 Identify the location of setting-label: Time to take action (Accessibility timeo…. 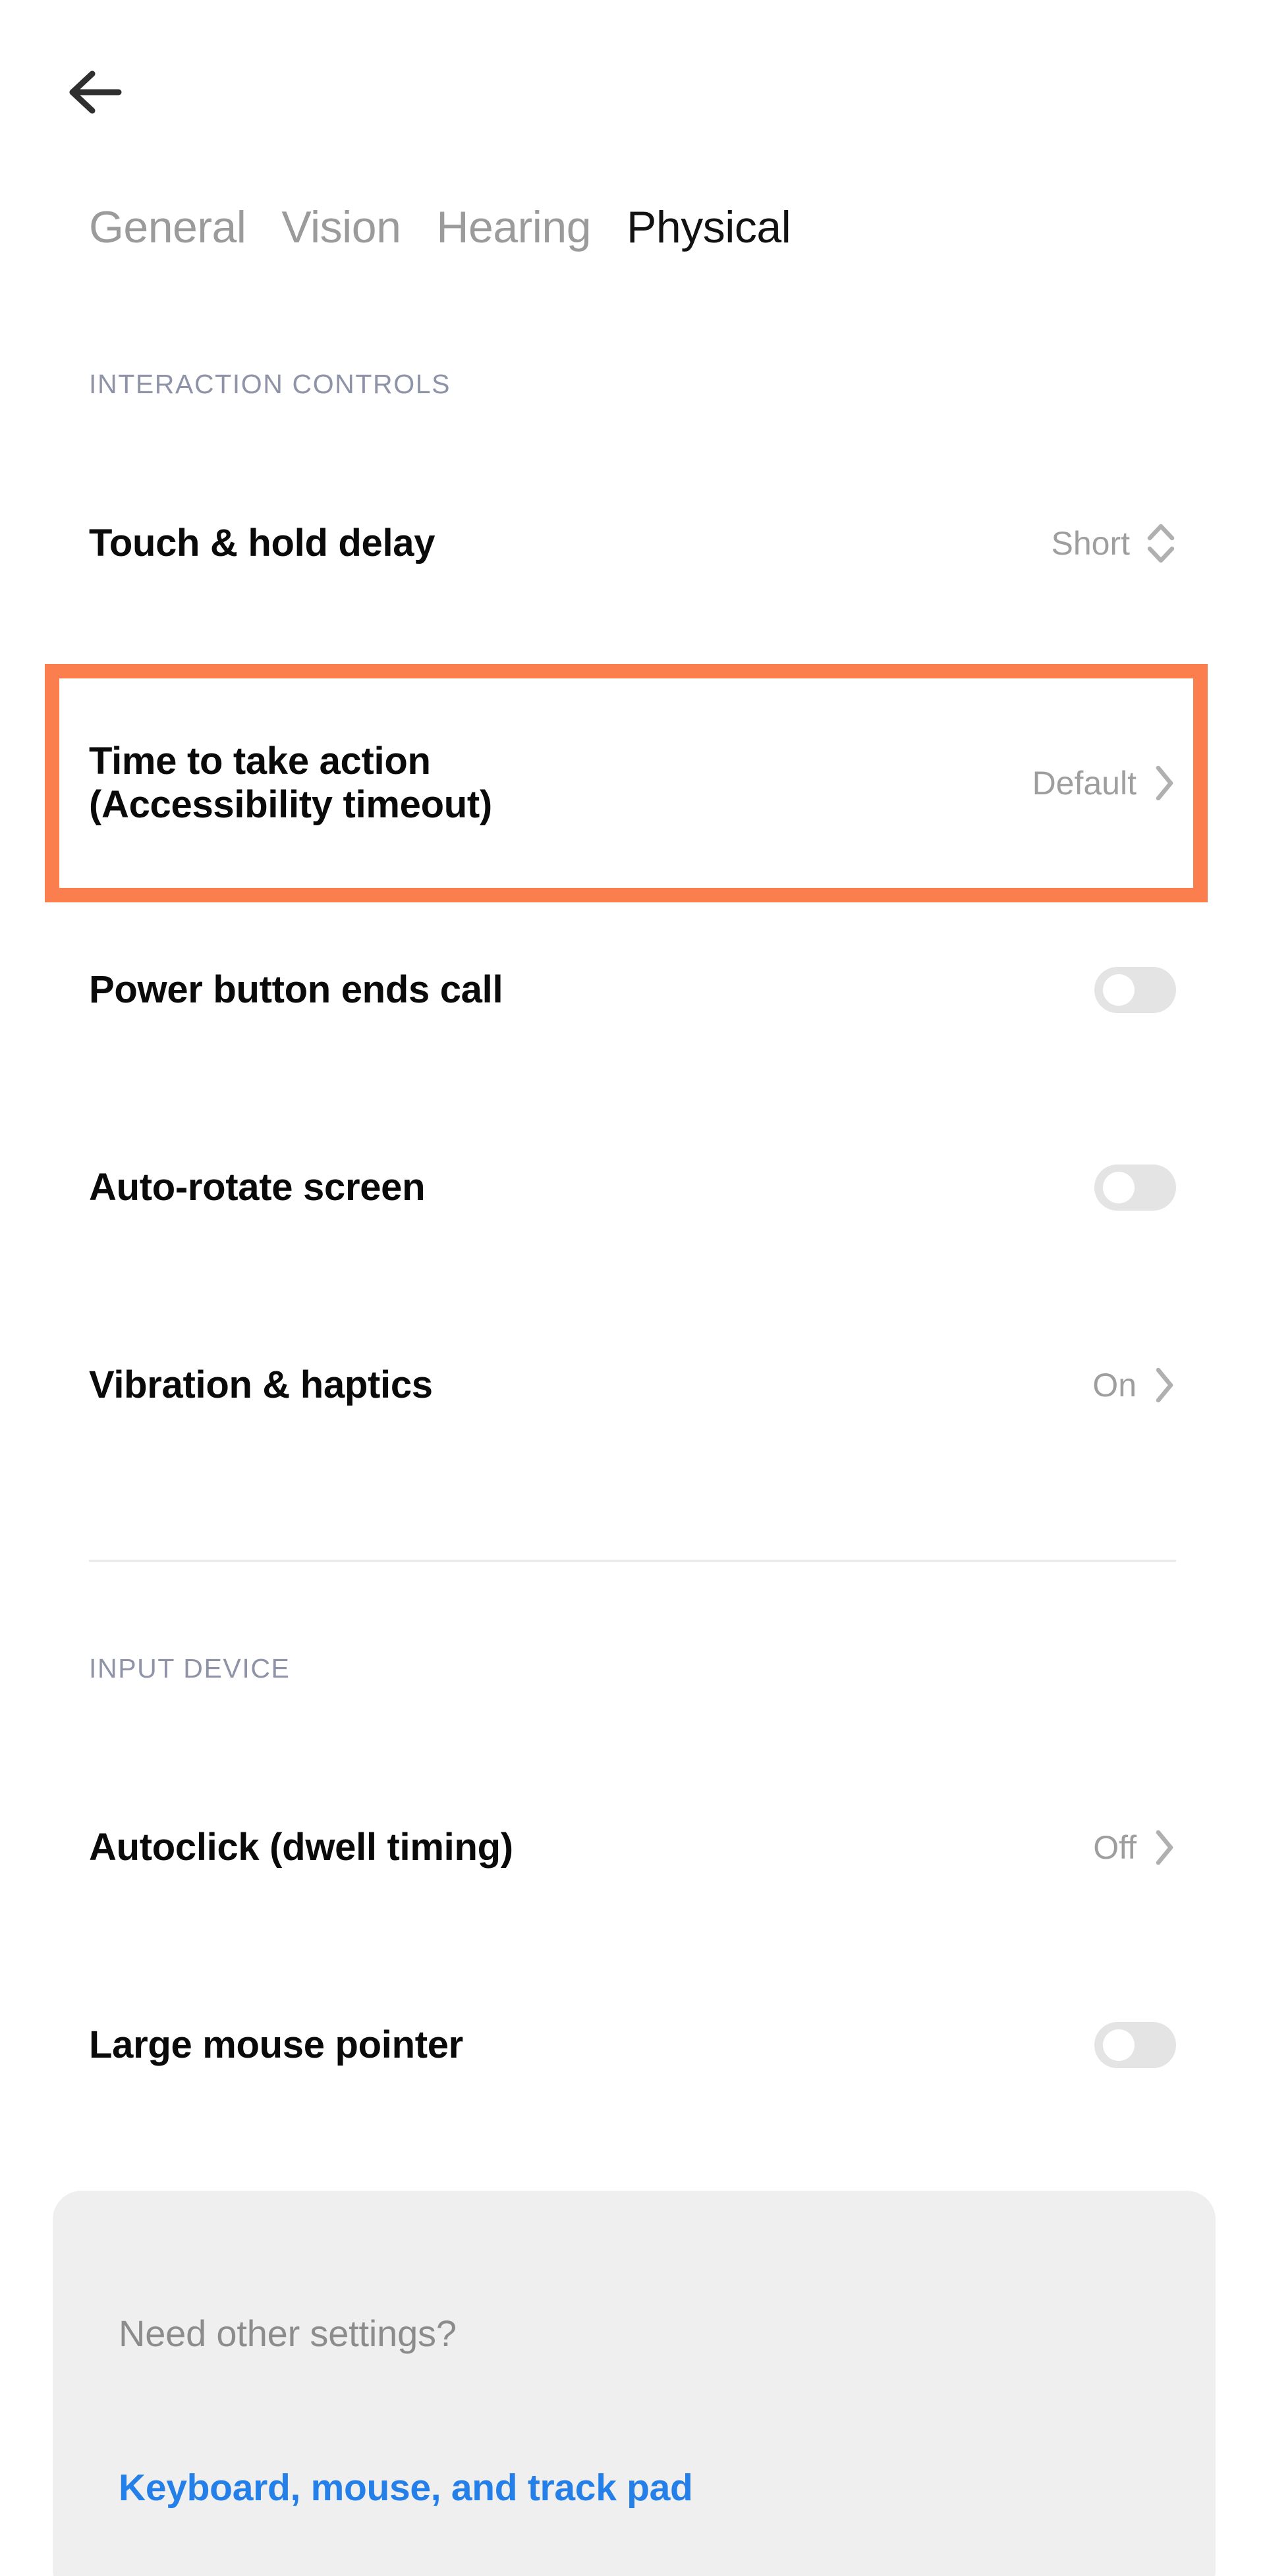
(290, 783).